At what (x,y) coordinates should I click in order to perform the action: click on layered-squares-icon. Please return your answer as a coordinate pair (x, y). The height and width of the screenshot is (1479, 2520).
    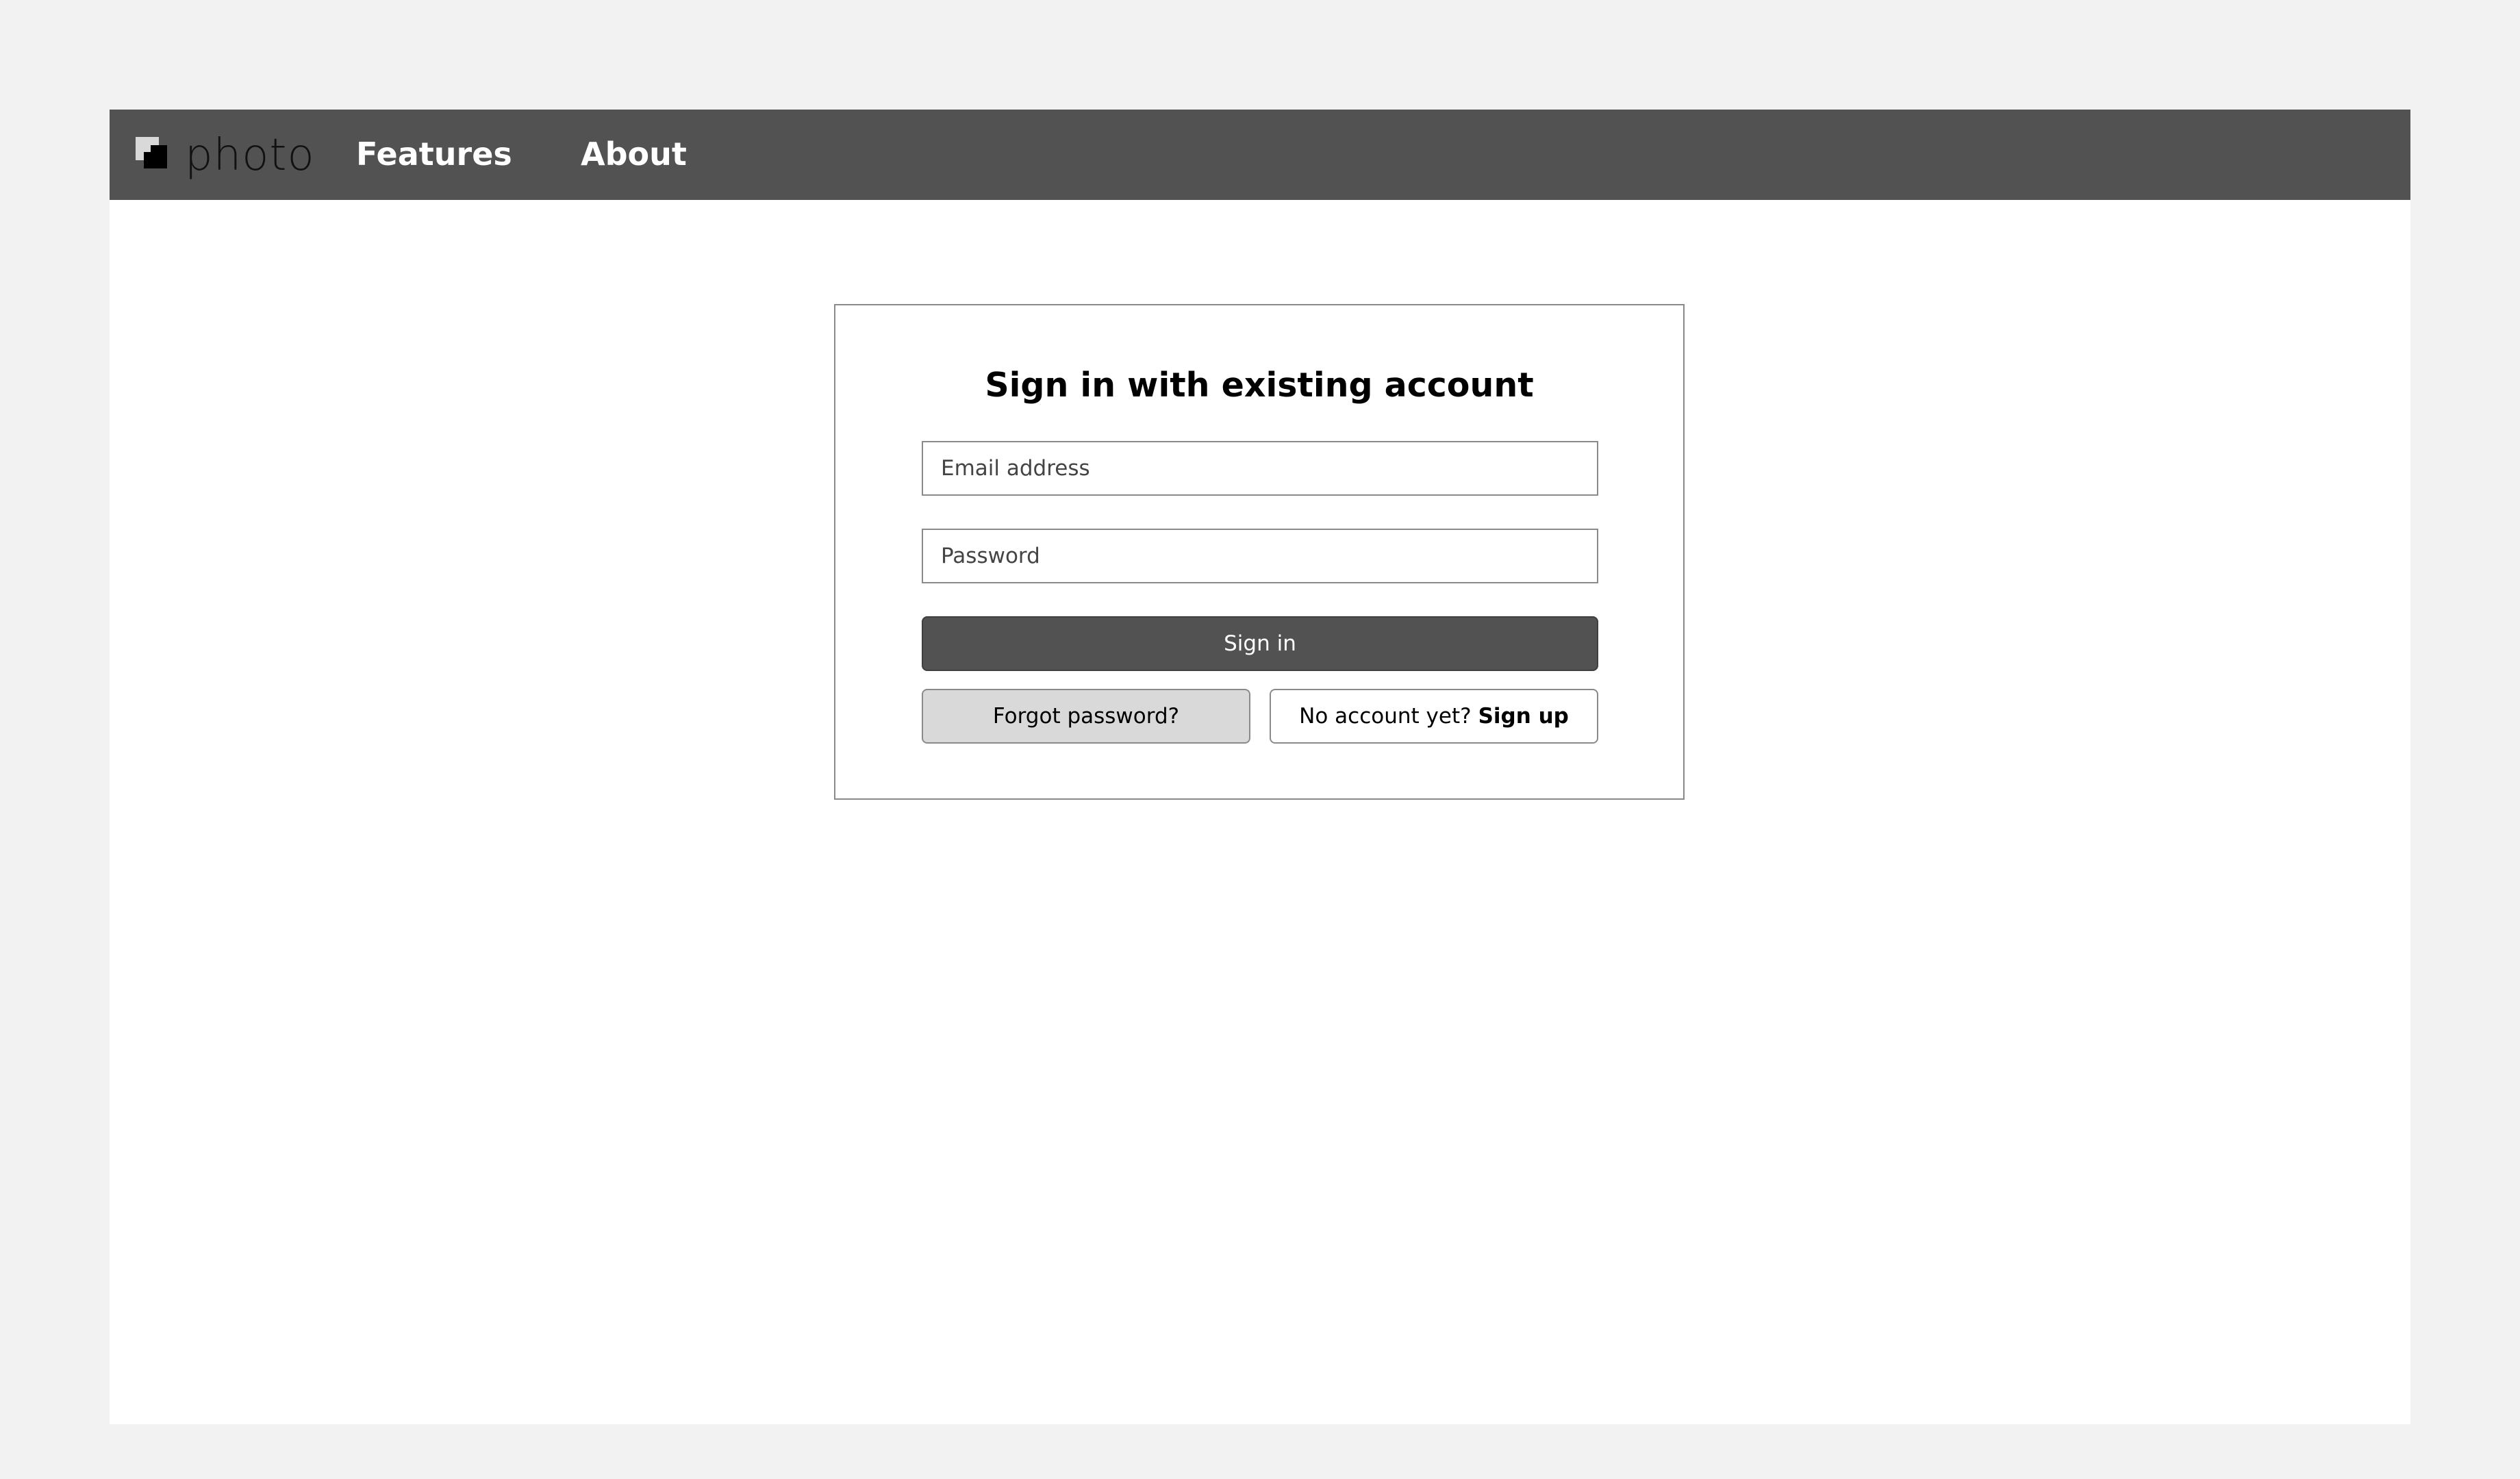
    Looking at the image, I should click on (151, 152).